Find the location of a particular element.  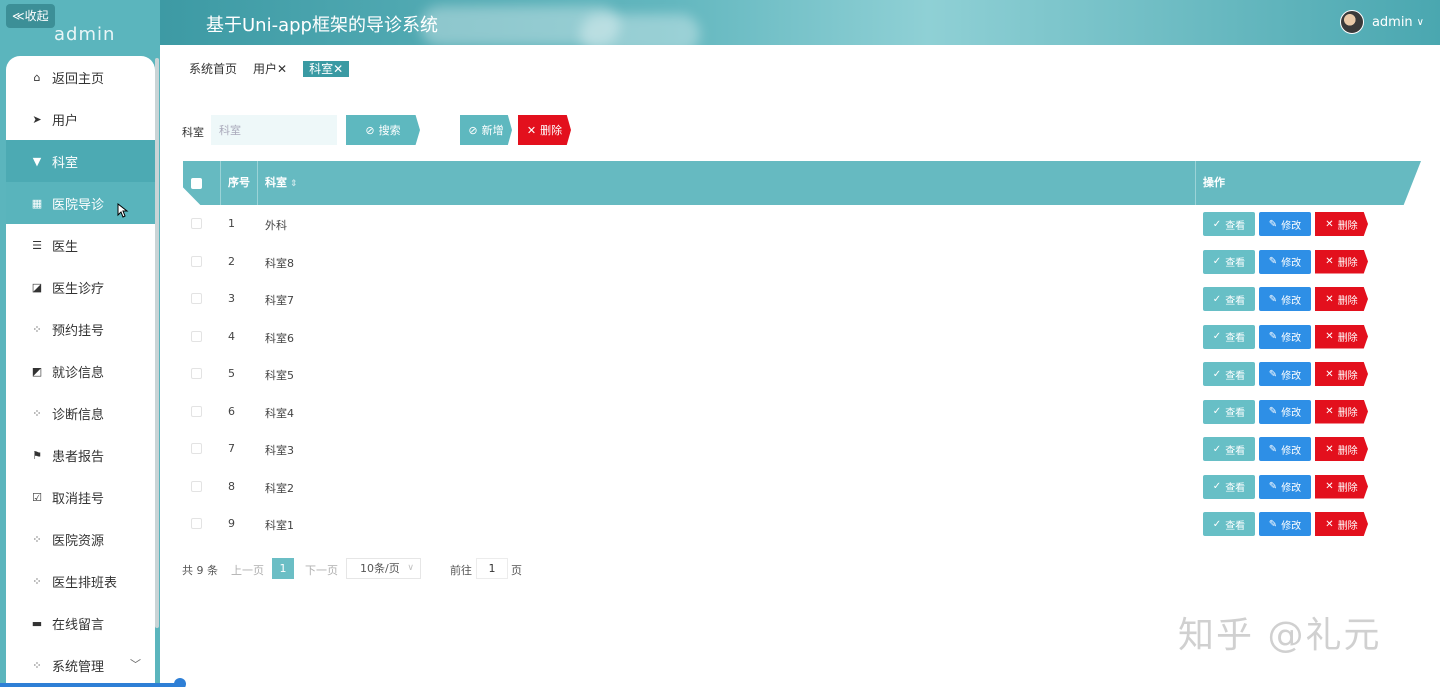

sidebar-item-cancel-appointment: ☑ 取消挂号 is located at coordinates (80, 497).